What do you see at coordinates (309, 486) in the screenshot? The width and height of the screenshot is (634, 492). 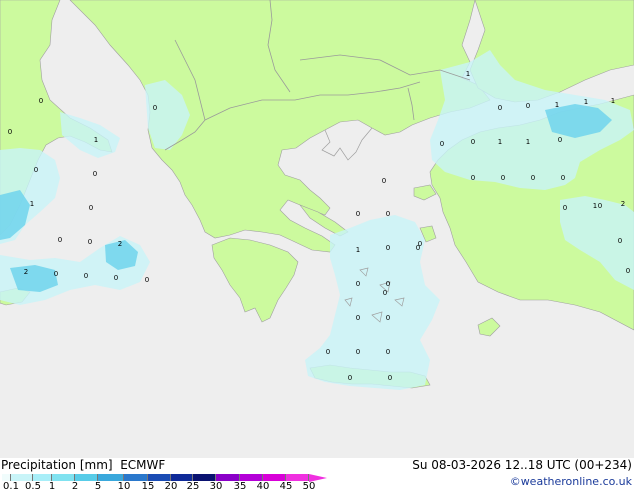 I see `legend-tick-label: 50` at bounding box center [309, 486].